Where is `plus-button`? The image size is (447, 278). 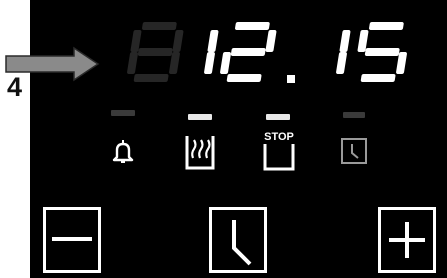
plus-button is located at coordinates (407, 240).